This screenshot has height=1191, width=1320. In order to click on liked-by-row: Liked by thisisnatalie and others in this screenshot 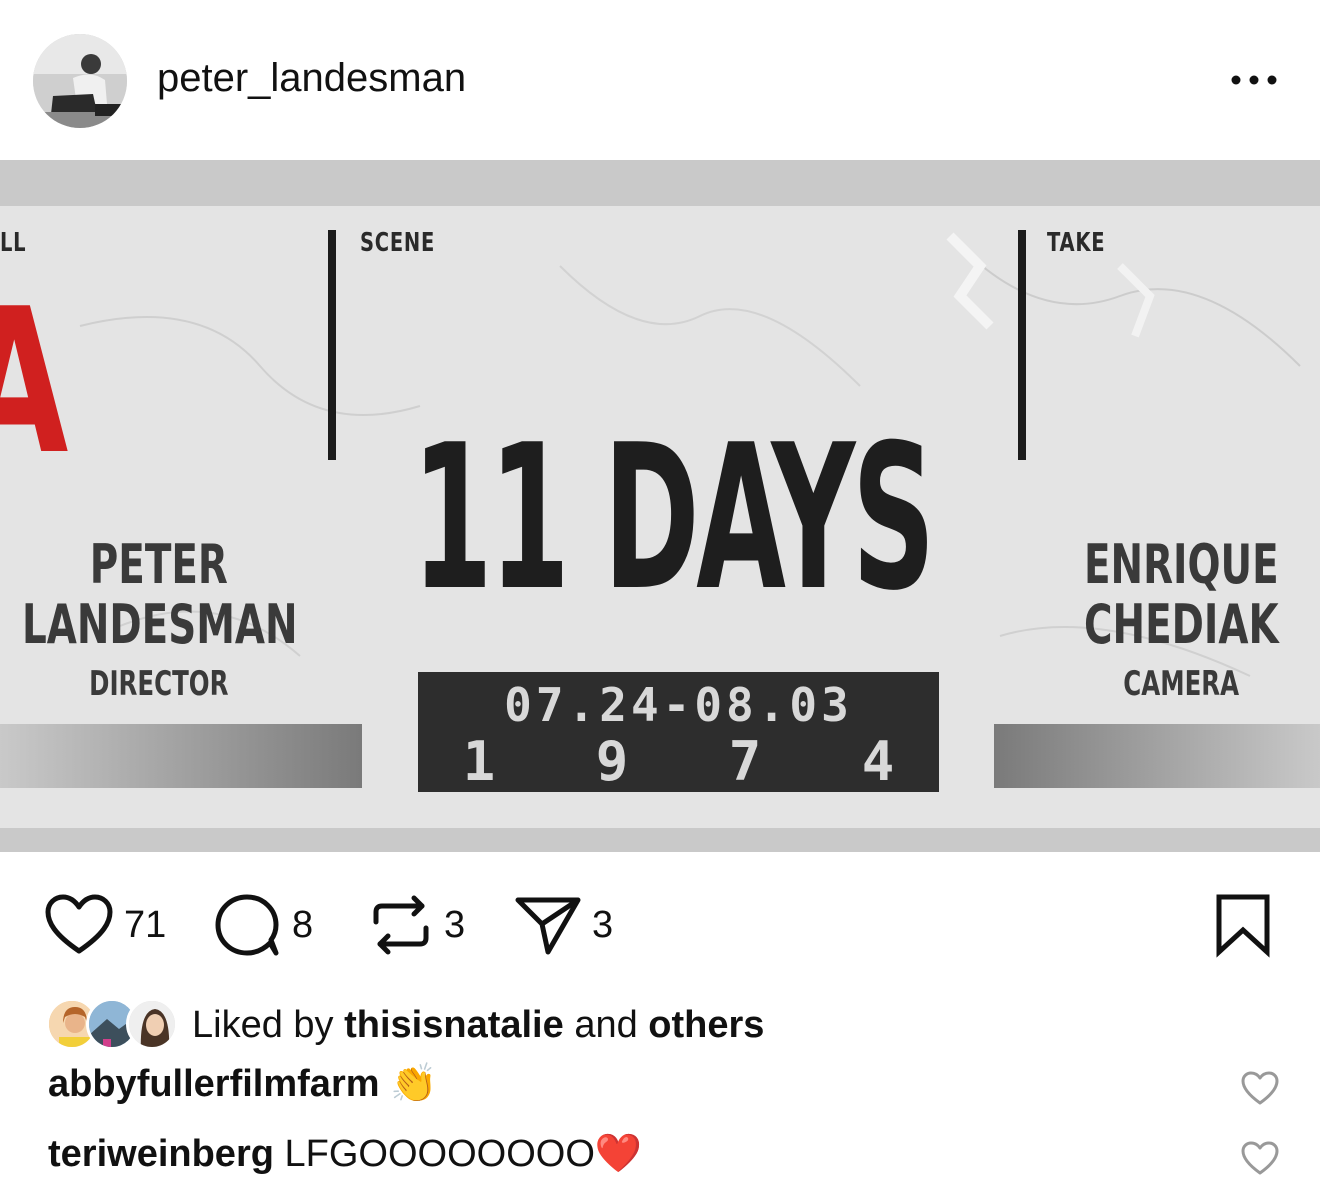, I will do `click(660, 1027)`.